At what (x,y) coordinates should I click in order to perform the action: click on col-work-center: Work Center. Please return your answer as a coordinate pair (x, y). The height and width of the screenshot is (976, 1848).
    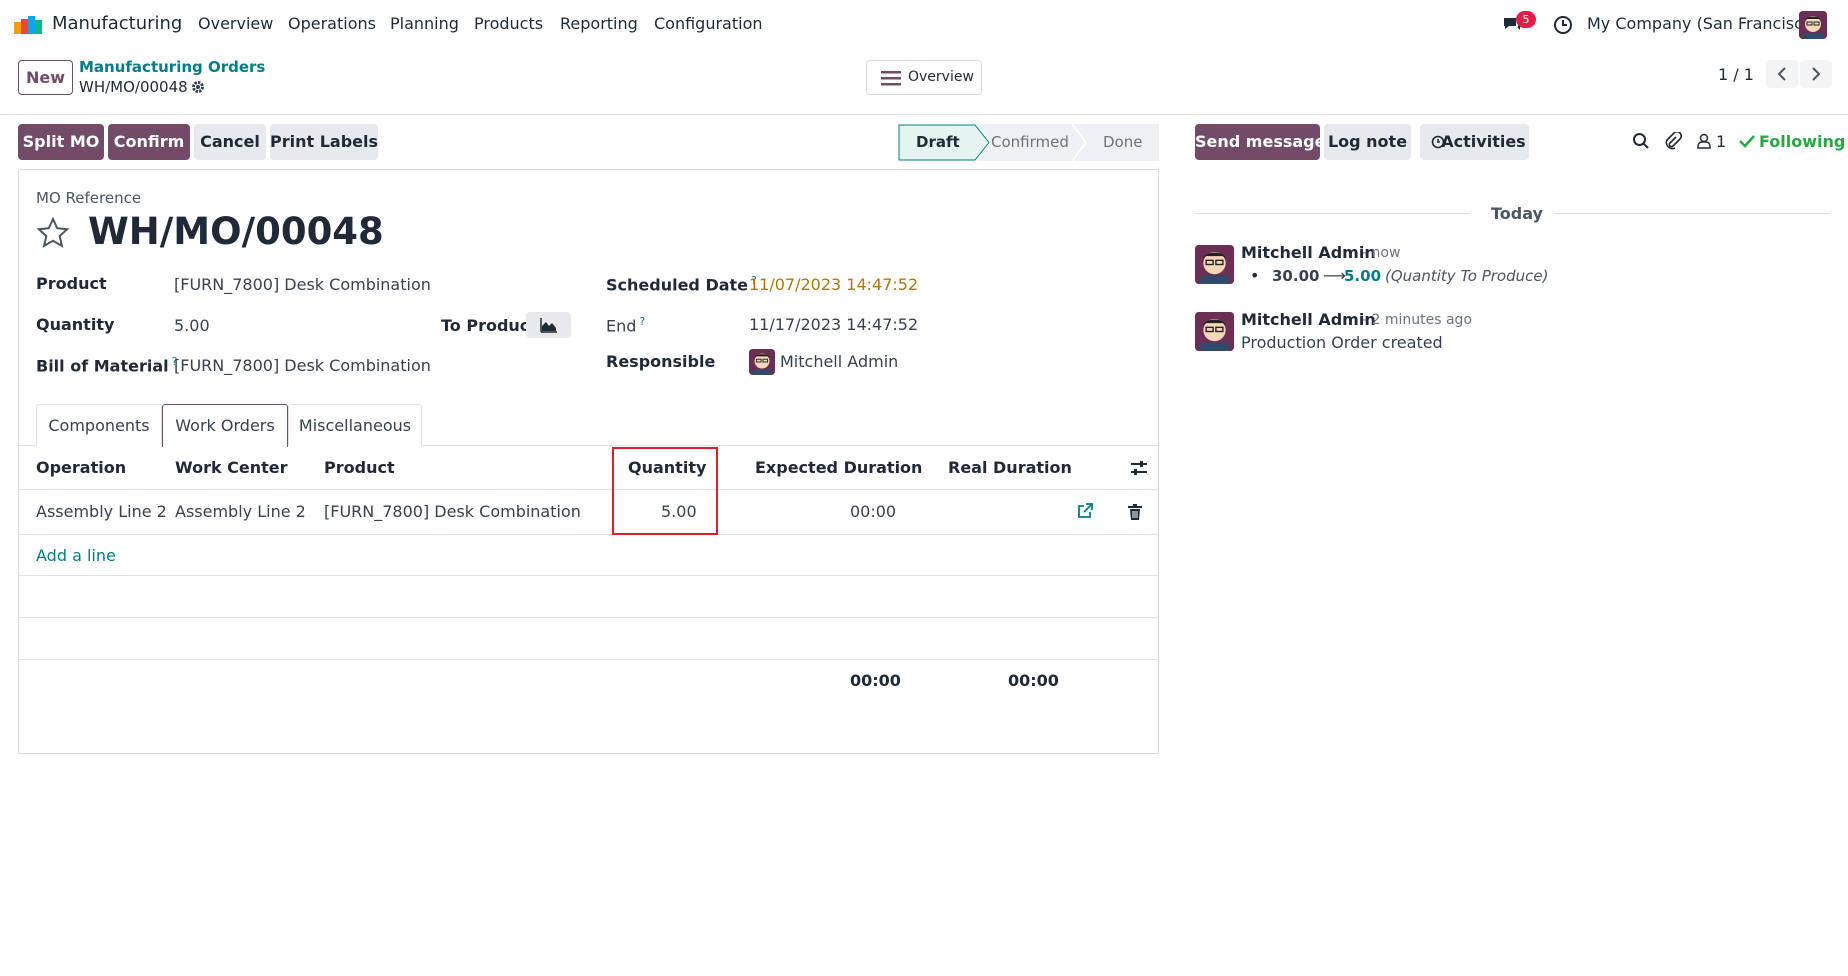
    Looking at the image, I should click on (231, 467).